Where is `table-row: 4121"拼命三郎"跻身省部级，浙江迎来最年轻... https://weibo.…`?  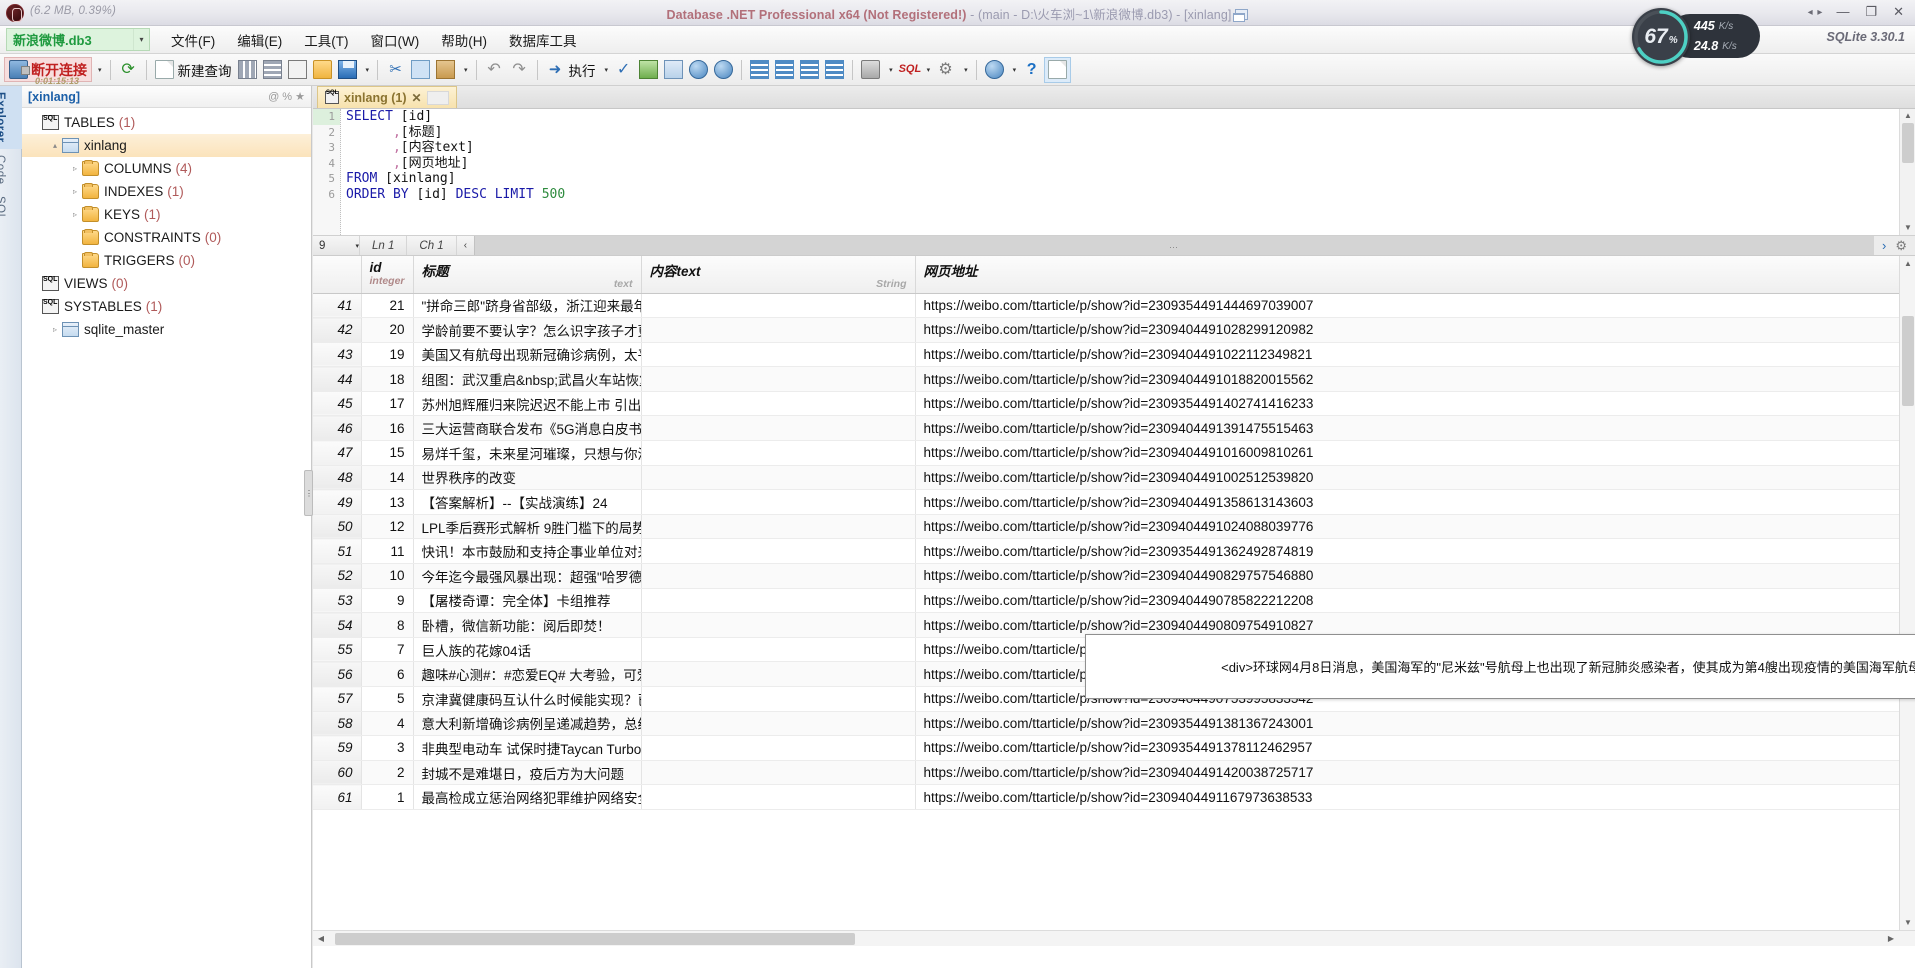
table-row: 4121"拼命三郎"跻身省部级，浙江迎来最年轻... https://weibo.… is located at coordinates (1106, 306).